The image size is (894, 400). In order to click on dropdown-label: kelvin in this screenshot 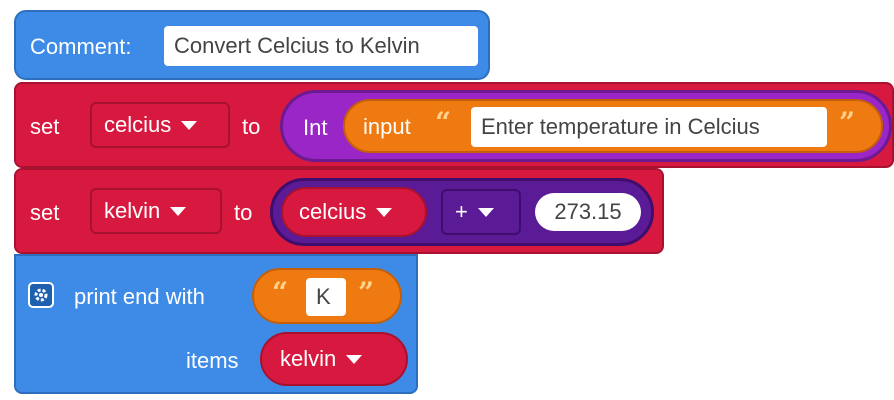, I will do `click(132, 210)`.